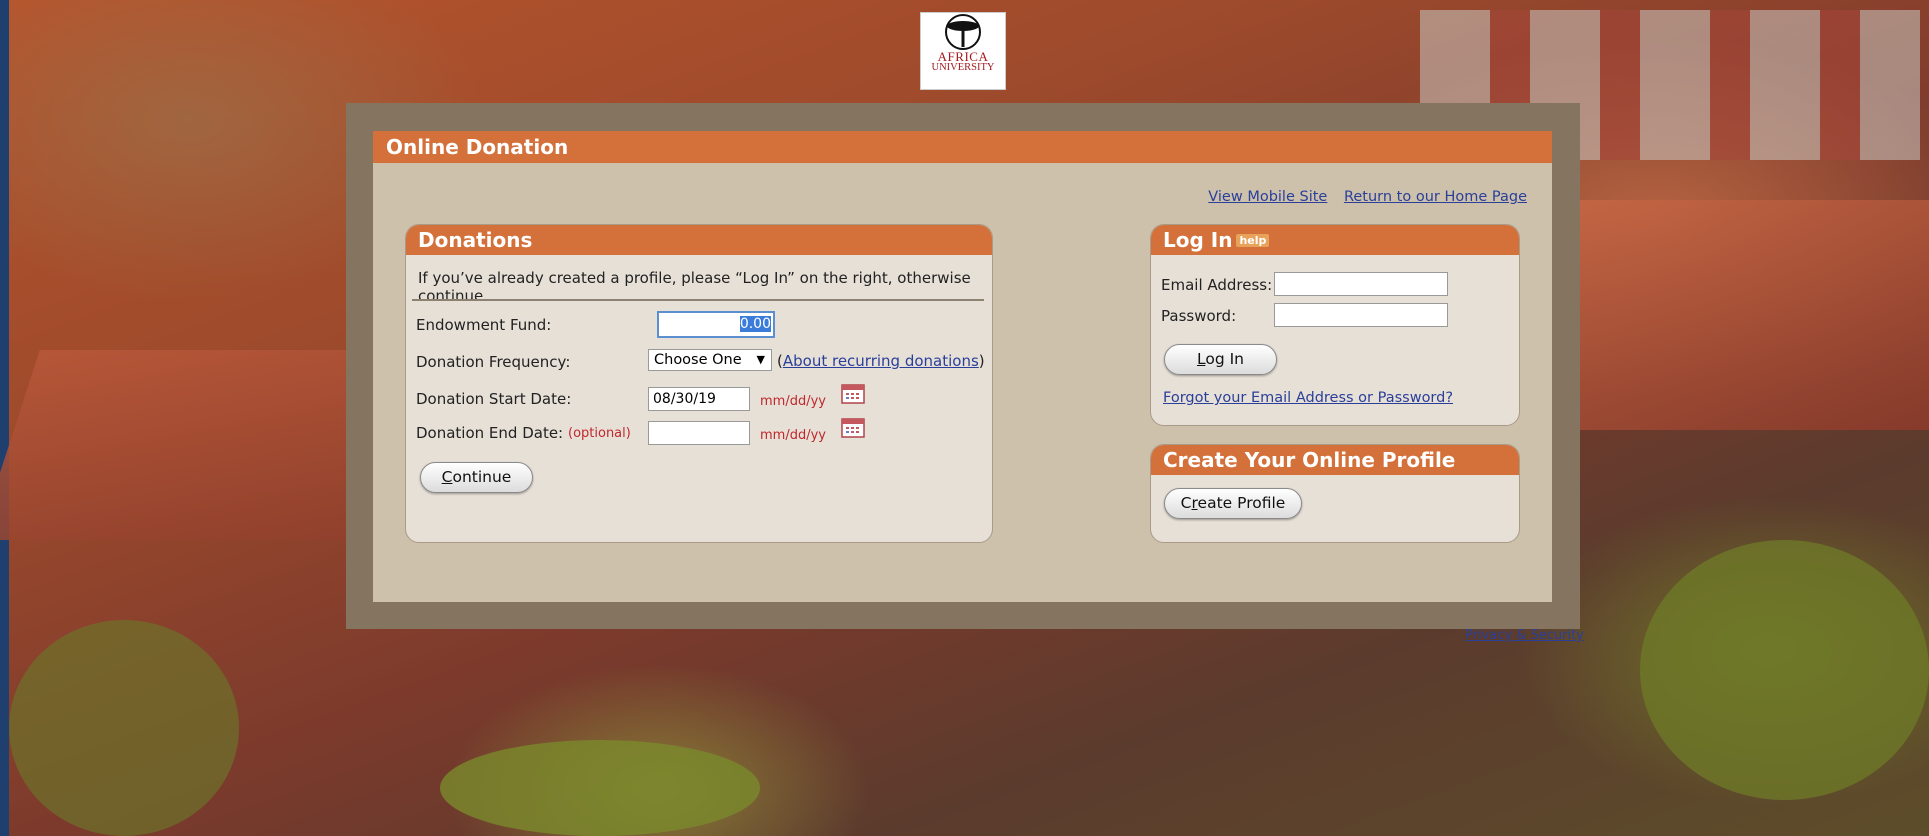  I want to click on view-mobile-site-link: View Mobile Site, so click(1267, 197).